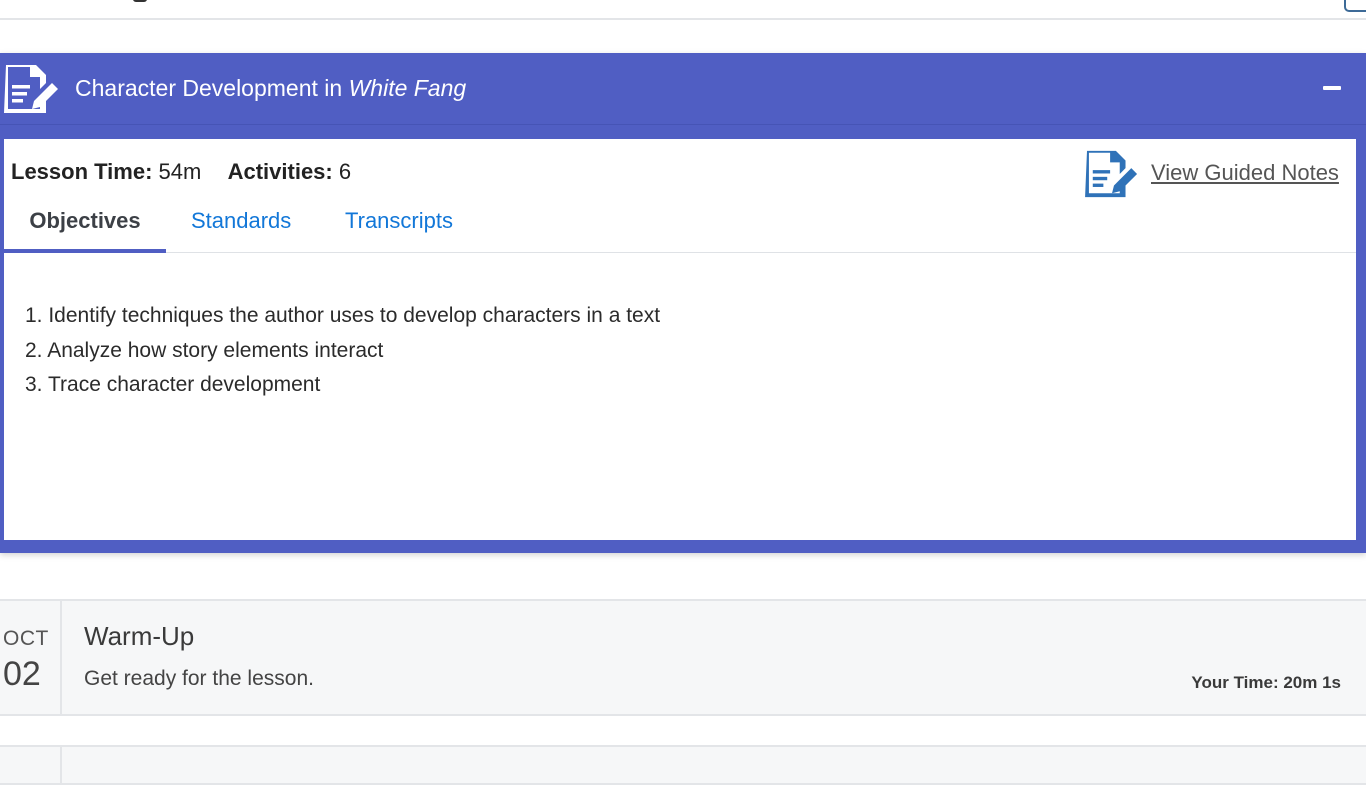 This screenshot has width=1366, height=785. I want to click on activity-time: Your Time: 20m 1s, so click(1266, 682).